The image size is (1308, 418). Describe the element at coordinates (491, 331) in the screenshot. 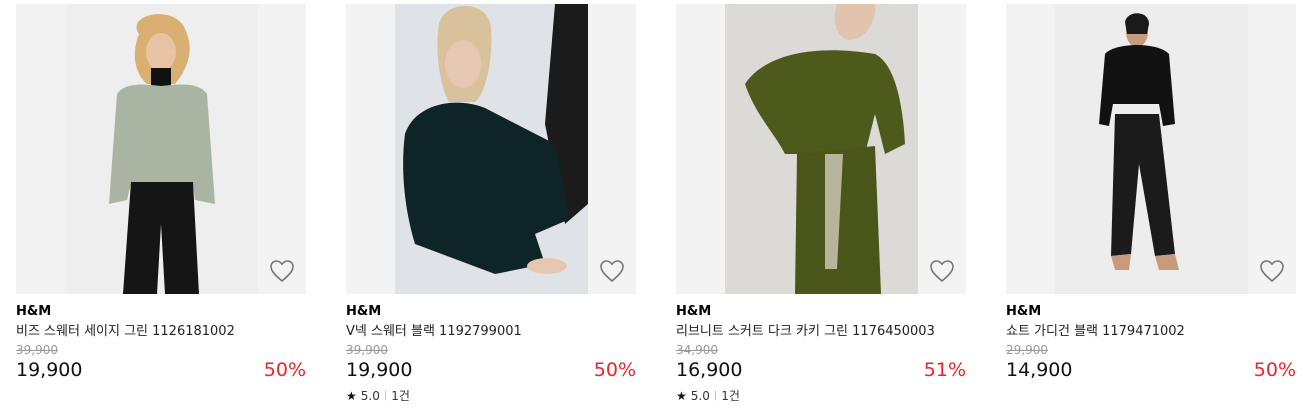

I see `product-name: V넥 스웨터 블랙 1192799001` at that location.